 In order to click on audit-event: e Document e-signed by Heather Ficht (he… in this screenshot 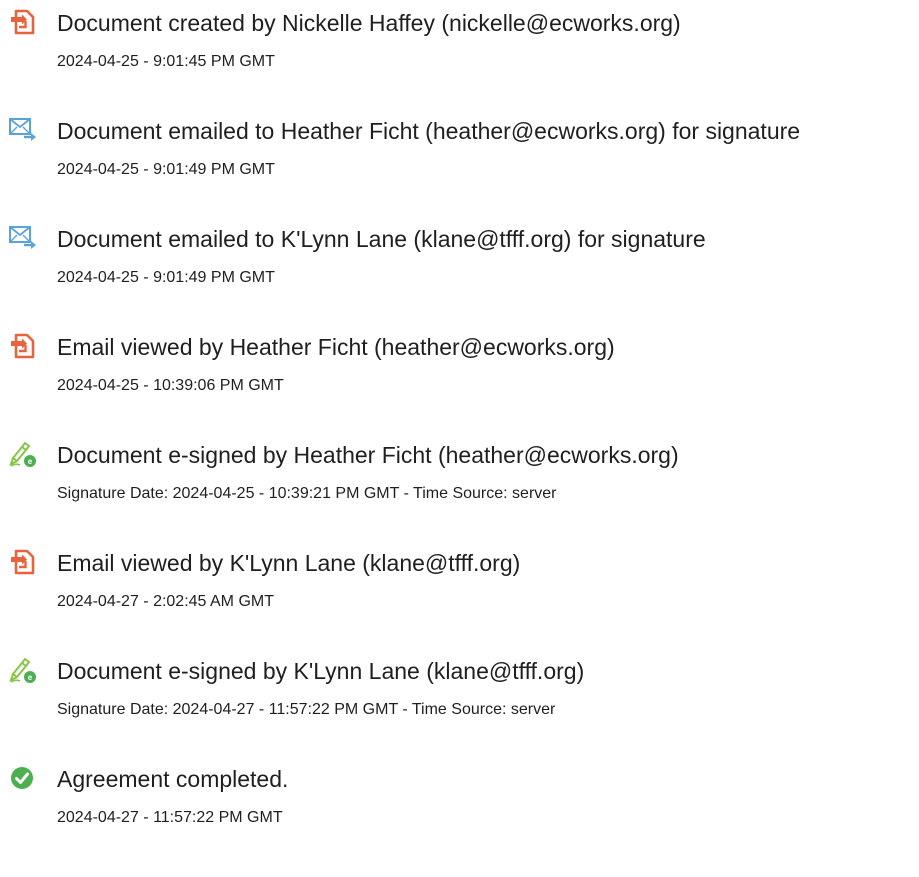, I will do `click(459, 479)`.